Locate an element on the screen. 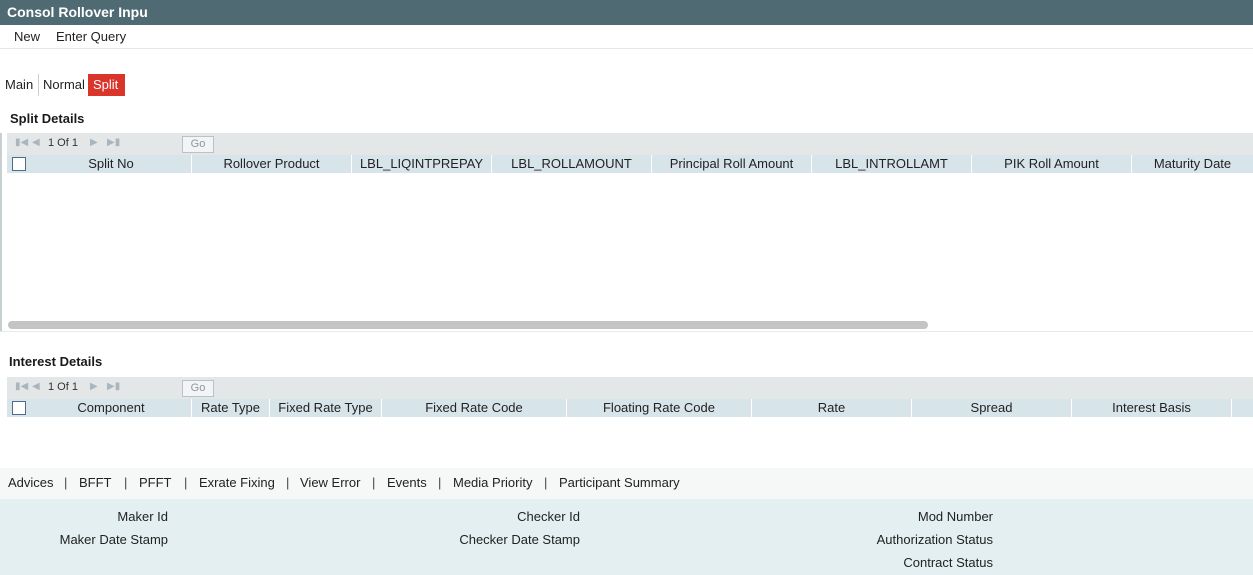  column-header: PIK Roll Amount is located at coordinates (1052, 164).